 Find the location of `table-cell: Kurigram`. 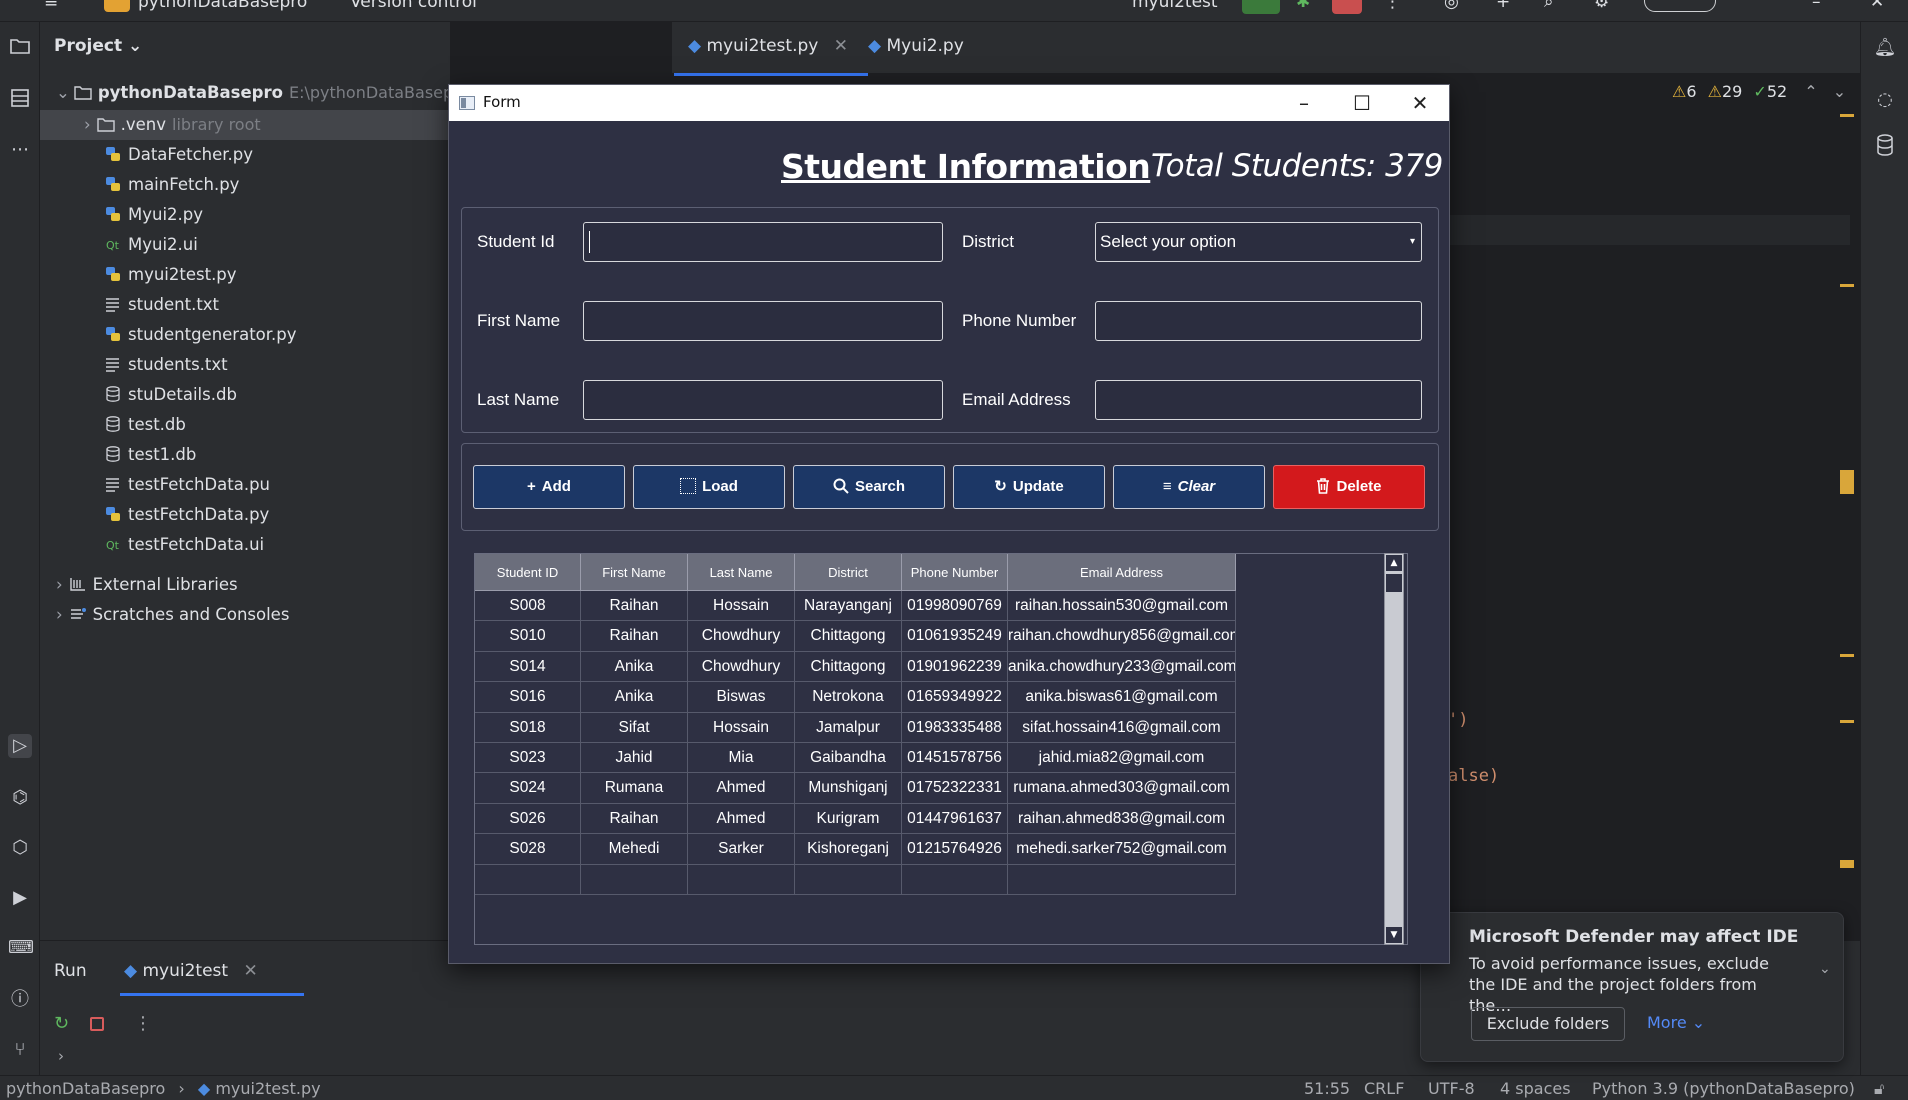

table-cell: Kurigram is located at coordinates (848, 819).